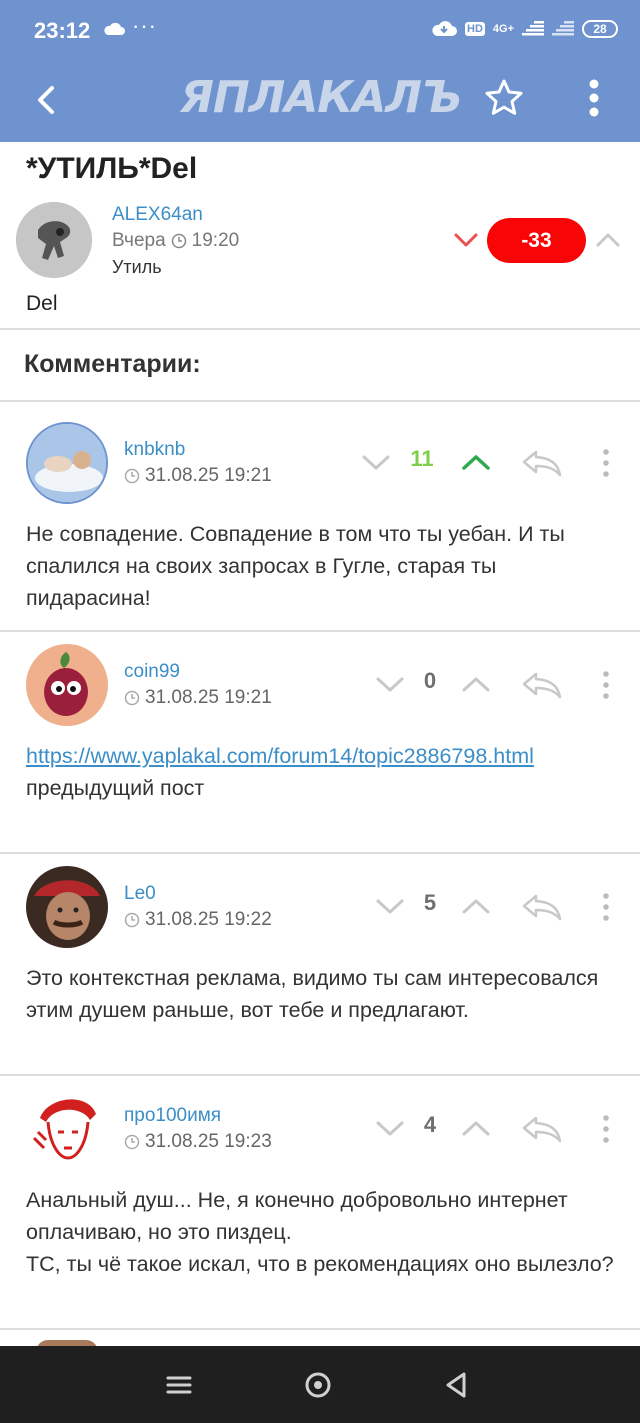  I want to click on system-nav-bar, so click(320, 1384).